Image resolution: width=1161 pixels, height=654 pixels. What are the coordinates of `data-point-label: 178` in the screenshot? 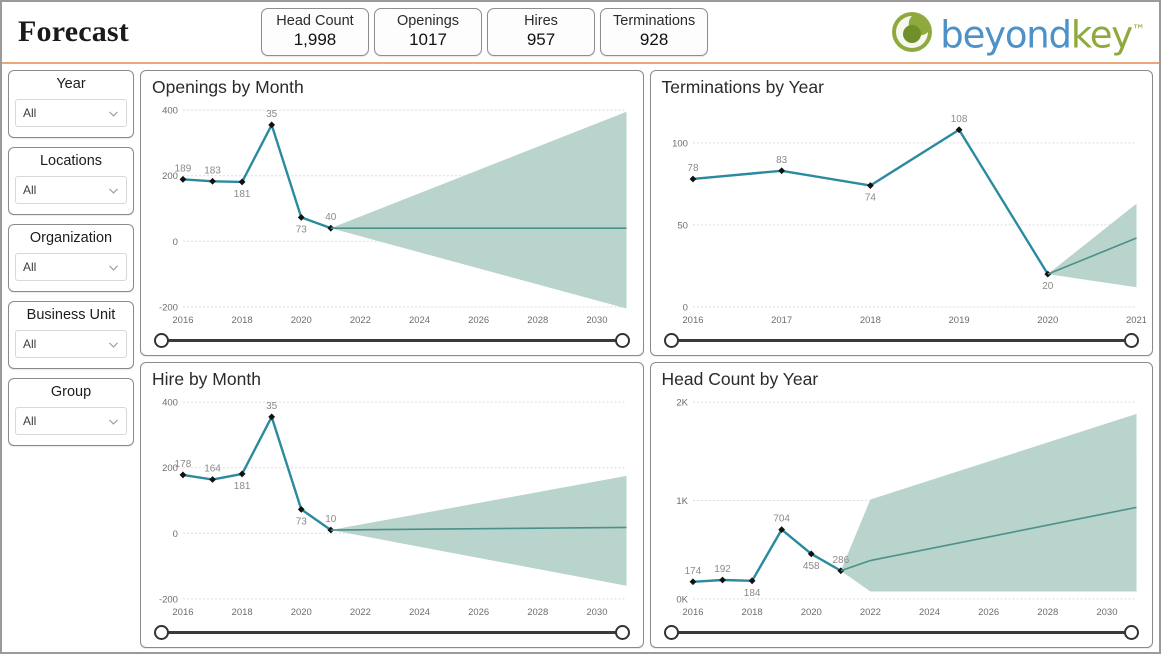 It's located at (183, 464).